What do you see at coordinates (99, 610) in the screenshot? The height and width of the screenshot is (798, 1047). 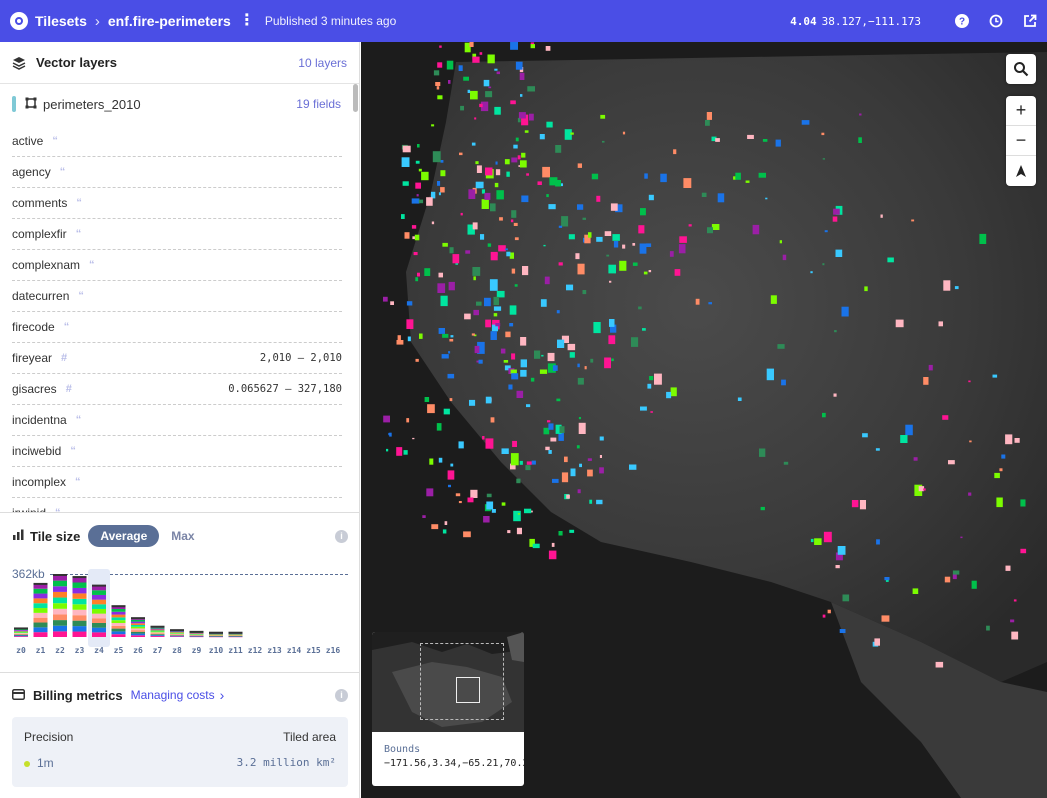 I see `bar-z4` at bounding box center [99, 610].